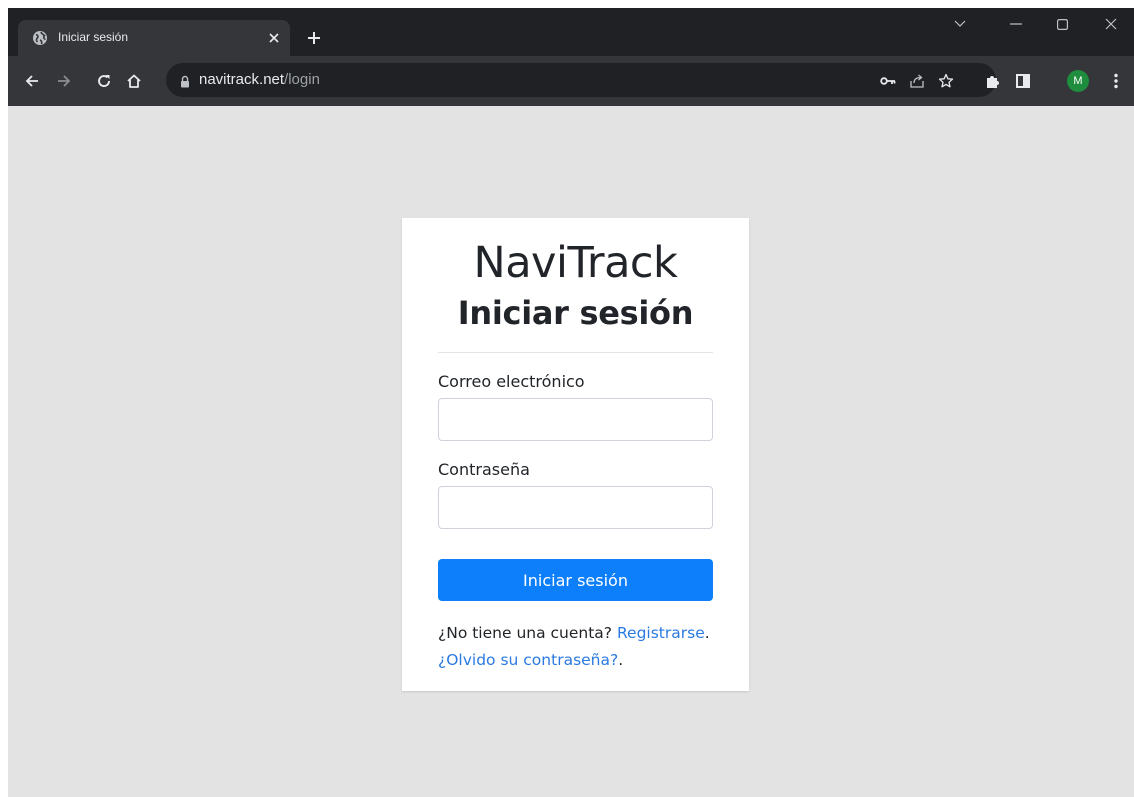  I want to click on forgot-password-link: ¿Olvido su contraseña?, so click(528, 660).